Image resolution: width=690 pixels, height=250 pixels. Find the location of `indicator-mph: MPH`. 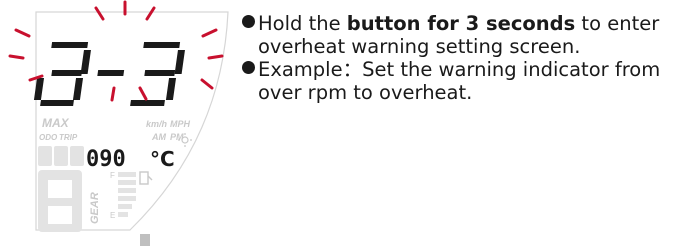

indicator-mph: MPH is located at coordinates (180, 124).